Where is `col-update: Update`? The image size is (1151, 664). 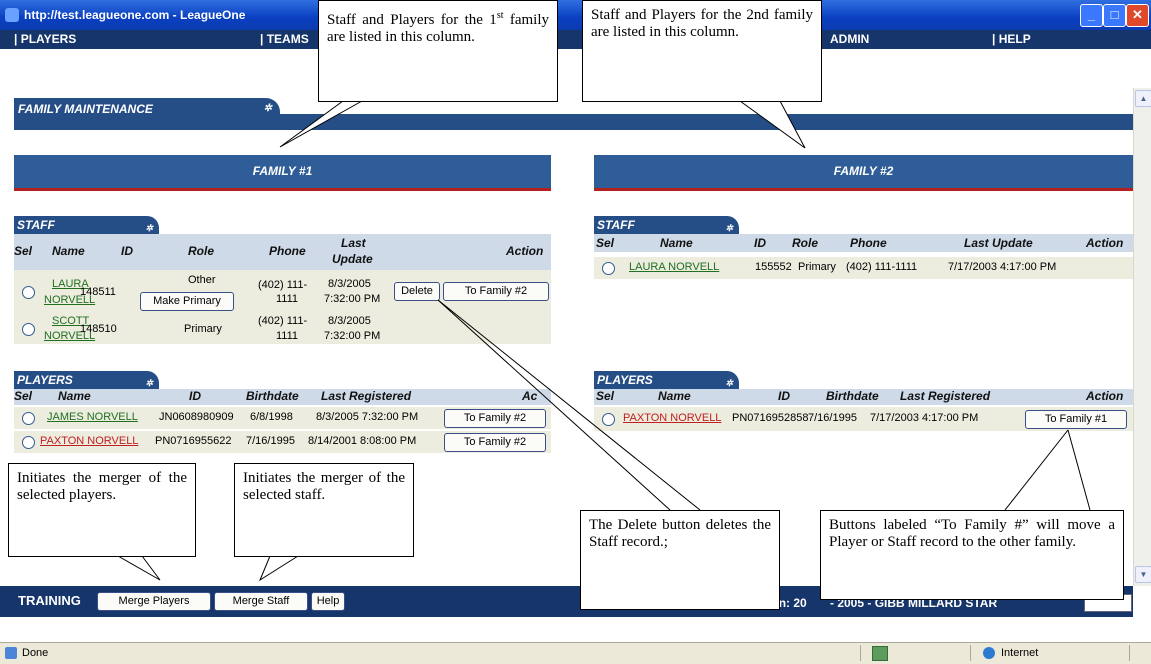
col-update: Update is located at coordinates (352, 259).